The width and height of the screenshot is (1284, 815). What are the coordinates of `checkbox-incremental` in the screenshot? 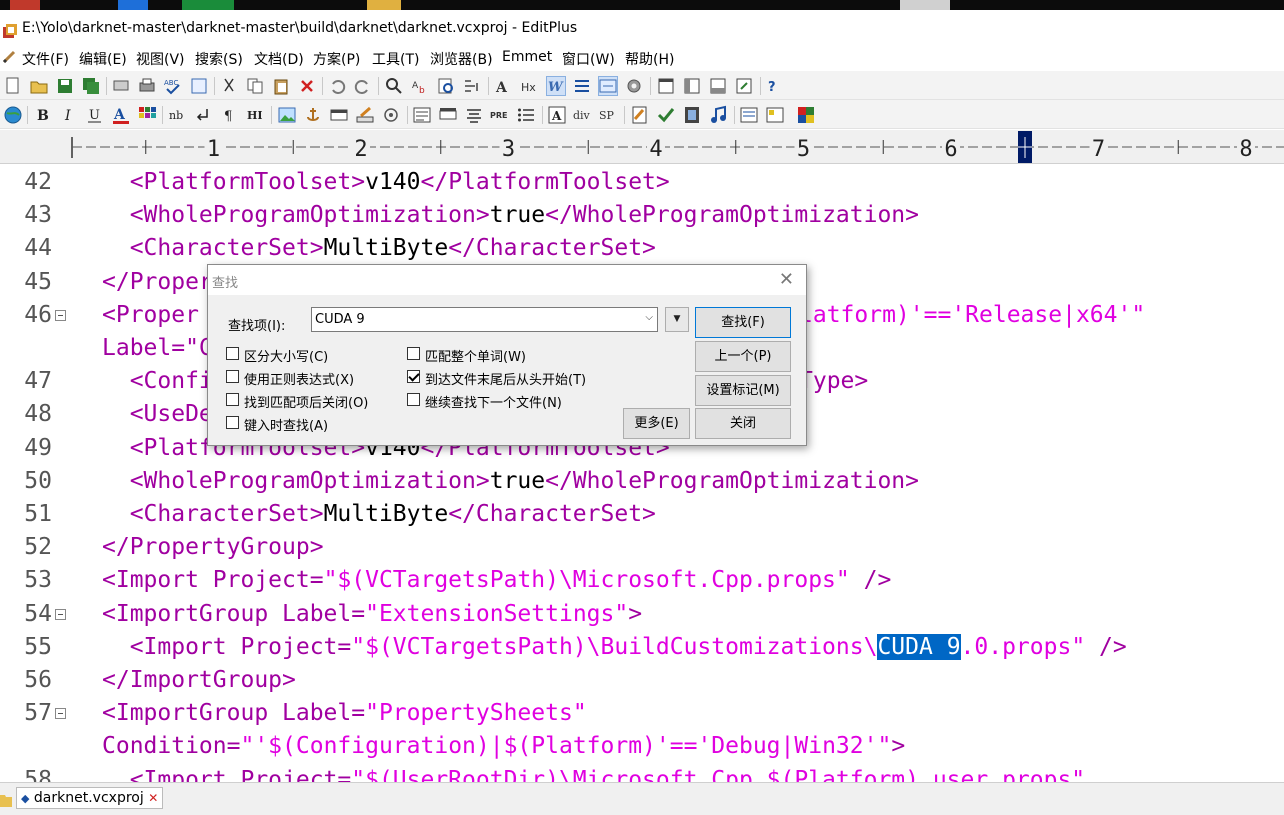 It's located at (232, 422).